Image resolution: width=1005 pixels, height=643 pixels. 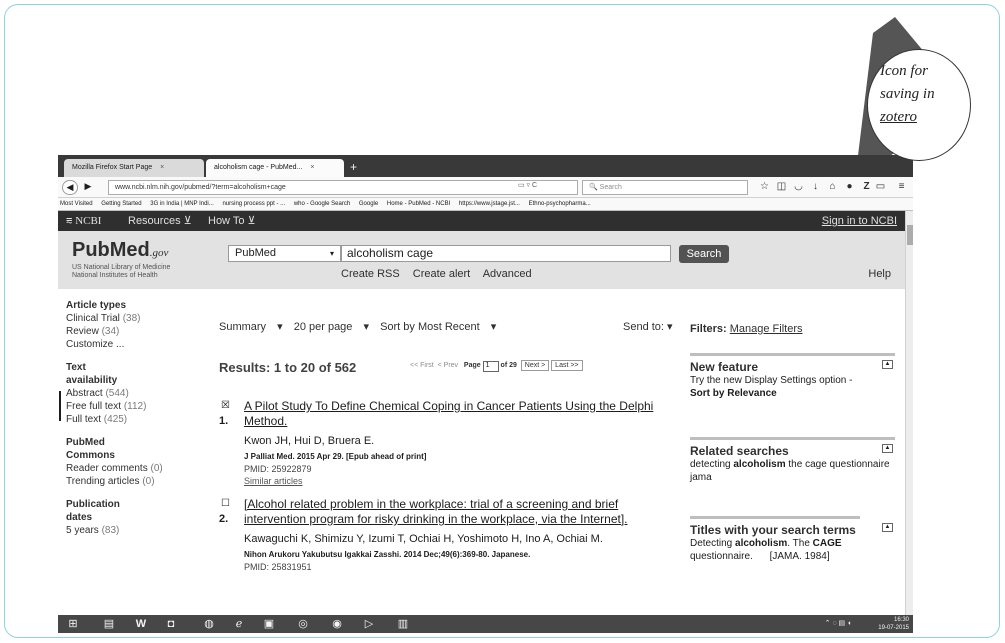 I want to click on filter-link: Review (34), so click(x=136, y=331).